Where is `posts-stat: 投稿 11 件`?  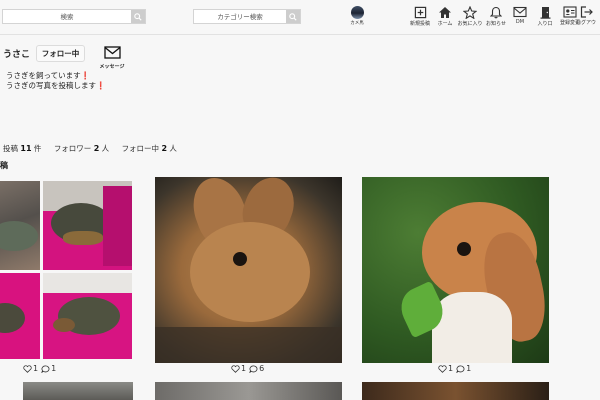 posts-stat: 投稿 11 件 is located at coordinates (22, 148).